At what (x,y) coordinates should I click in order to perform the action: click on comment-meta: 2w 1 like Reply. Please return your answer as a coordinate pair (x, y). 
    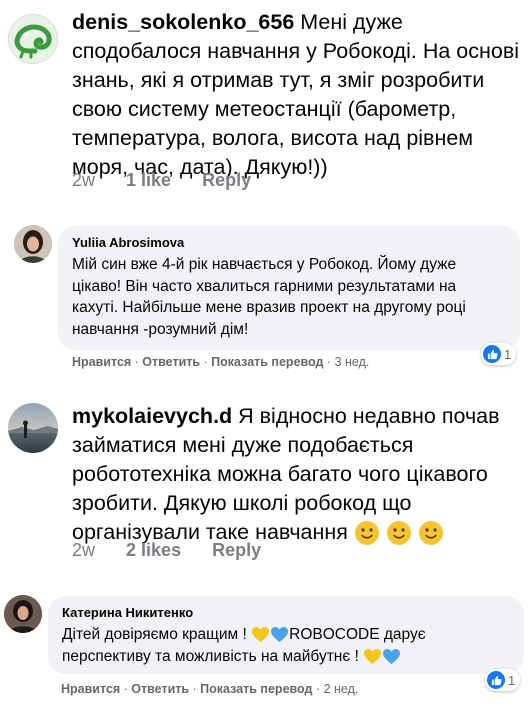
    Looking at the image, I should click on (174, 180).